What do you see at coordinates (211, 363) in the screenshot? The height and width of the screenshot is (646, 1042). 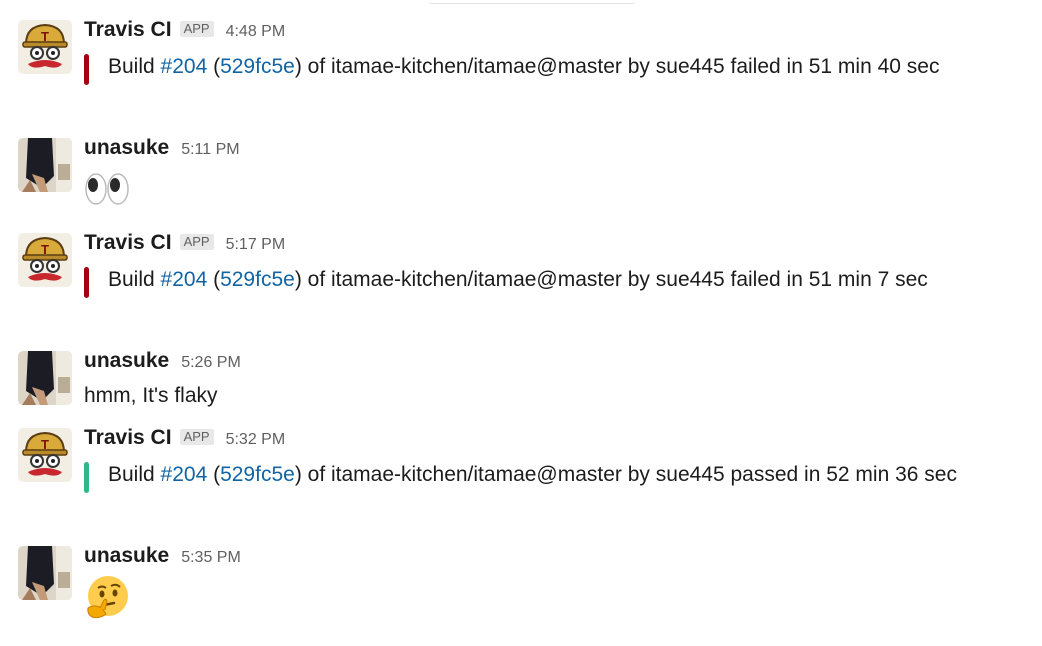 I see `timestamp: 5:26 PM` at bounding box center [211, 363].